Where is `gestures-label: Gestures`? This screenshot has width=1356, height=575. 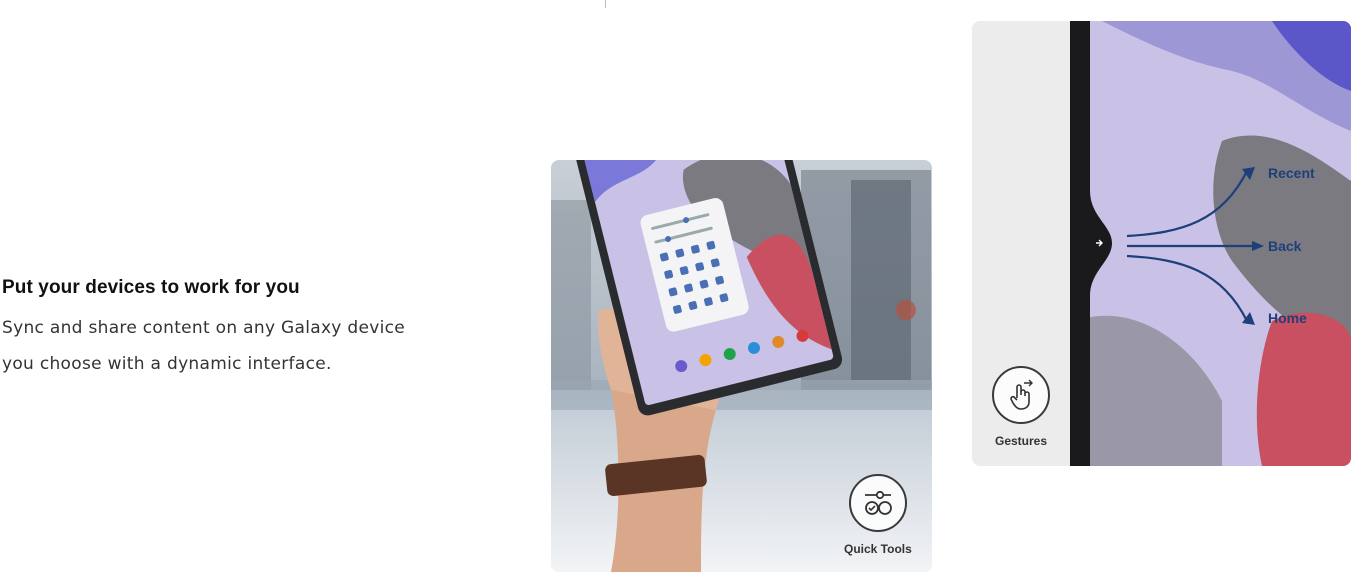 gestures-label: Gestures is located at coordinates (1021, 441).